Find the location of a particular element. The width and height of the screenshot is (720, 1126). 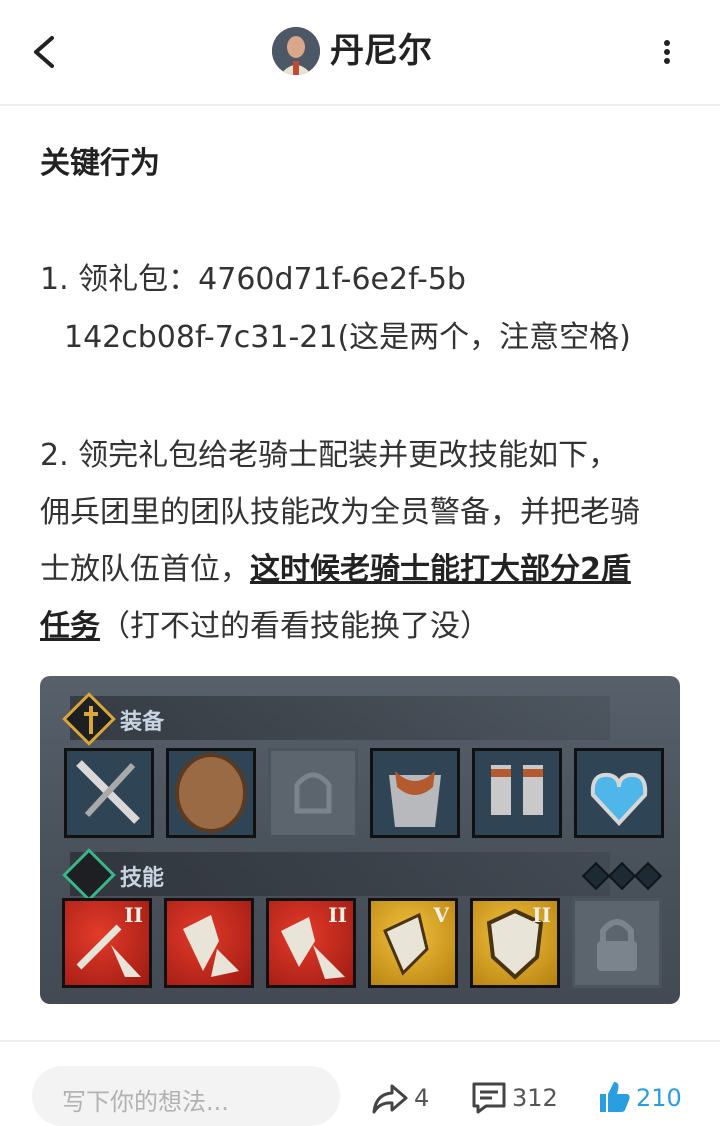

equip-label: 装备 is located at coordinates (142, 722).